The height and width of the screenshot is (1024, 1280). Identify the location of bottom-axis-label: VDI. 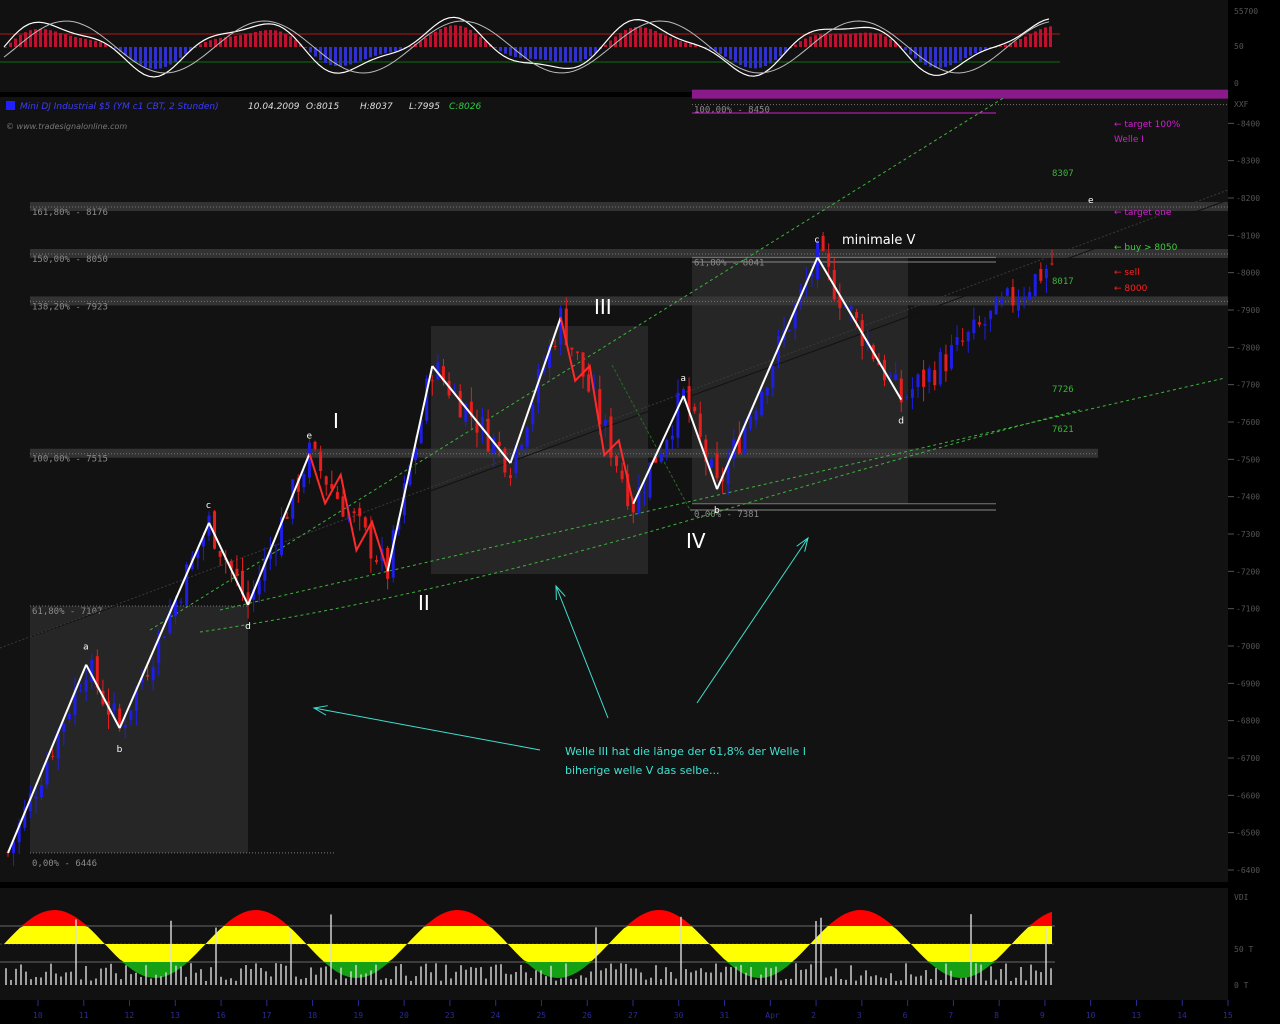
(1241, 897).